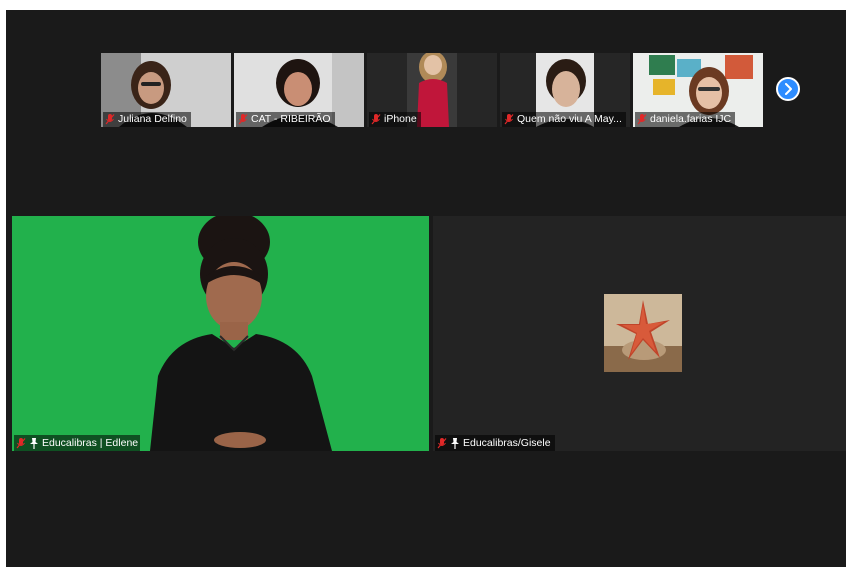 This screenshot has height=571, width=848. Describe the element at coordinates (299, 90) in the screenshot. I see `participant-tile-cat-ribeirao: CAT - RIBEIRÃO` at that location.